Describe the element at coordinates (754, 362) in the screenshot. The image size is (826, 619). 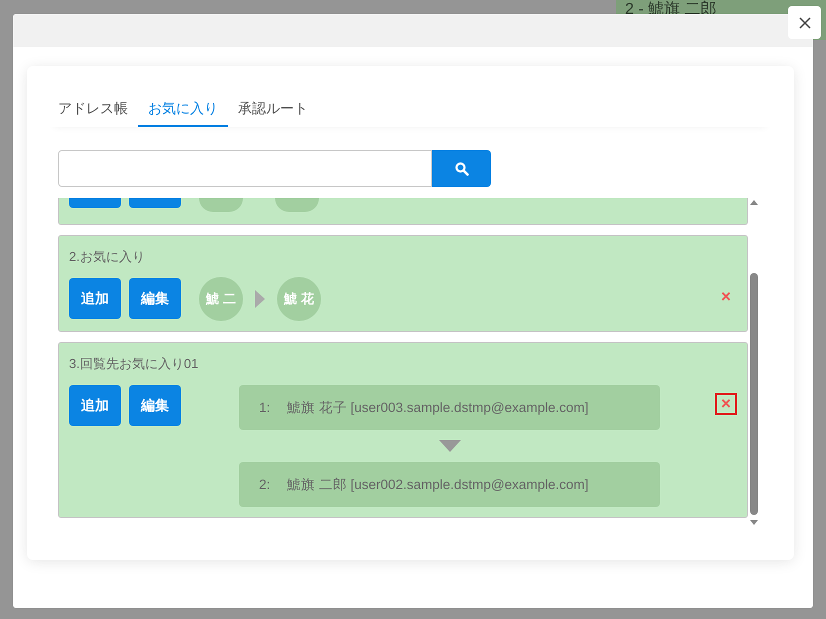
I see `scrollbar` at that location.